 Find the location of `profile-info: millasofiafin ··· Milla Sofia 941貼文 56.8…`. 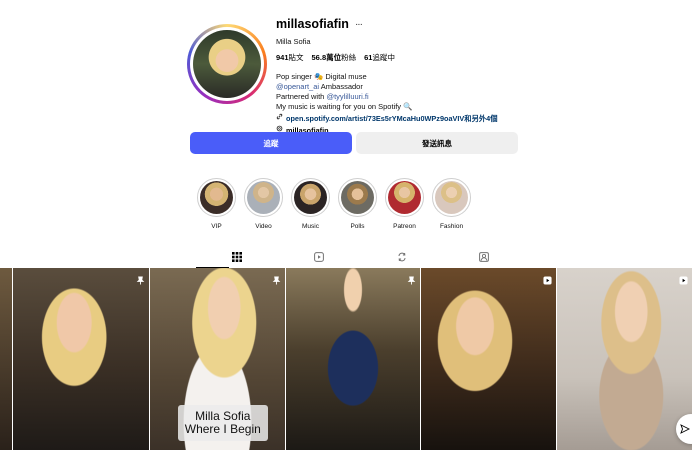

profile-info: millasofiafin ··· Milla Sofia 941貼文 56.8… is located at coordinates (401, 75).